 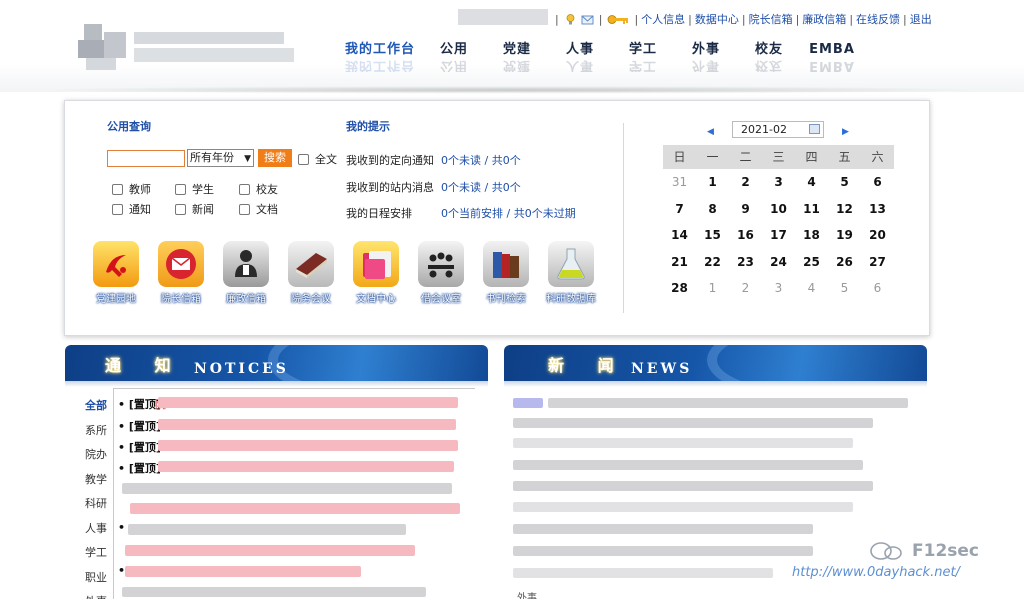 I want to click on calendar-month-input: 2021-02, so click(x=778, y=129).